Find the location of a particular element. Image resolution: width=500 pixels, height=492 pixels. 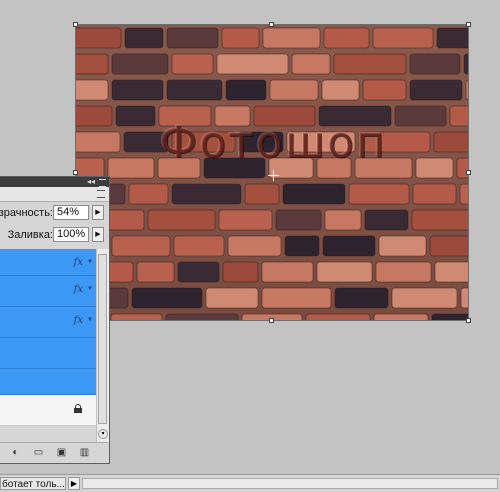

panel-tab-bar is located at coordinates (54, 194).